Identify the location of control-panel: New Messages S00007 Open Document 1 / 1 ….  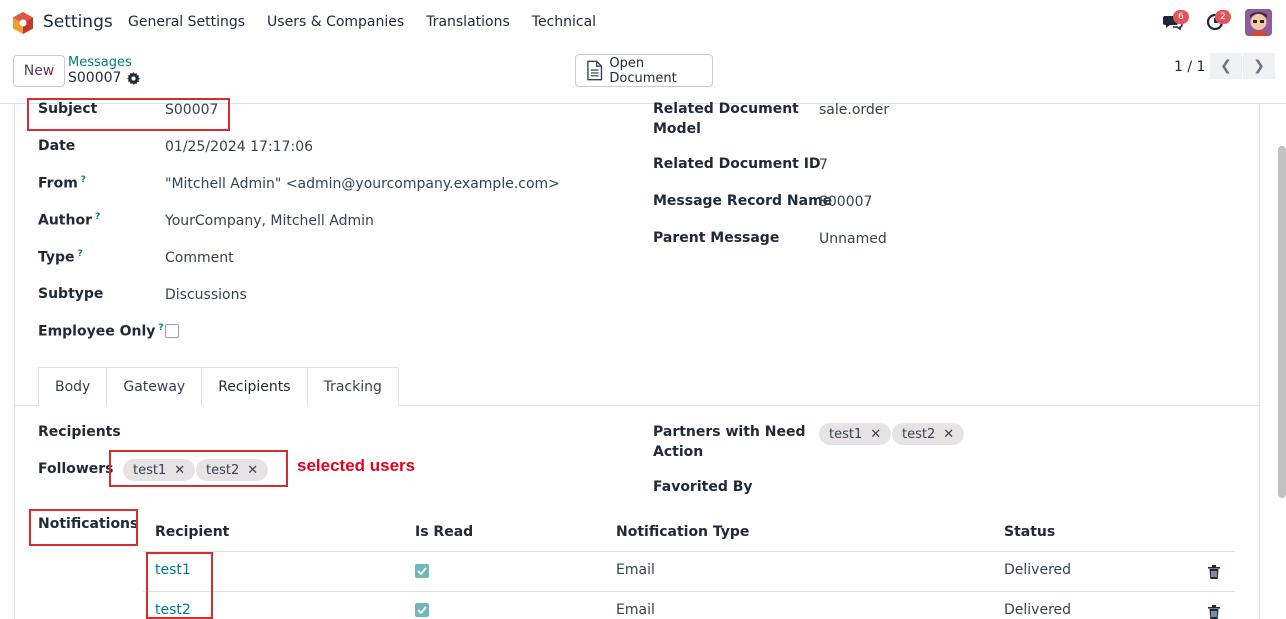
(643, 75).